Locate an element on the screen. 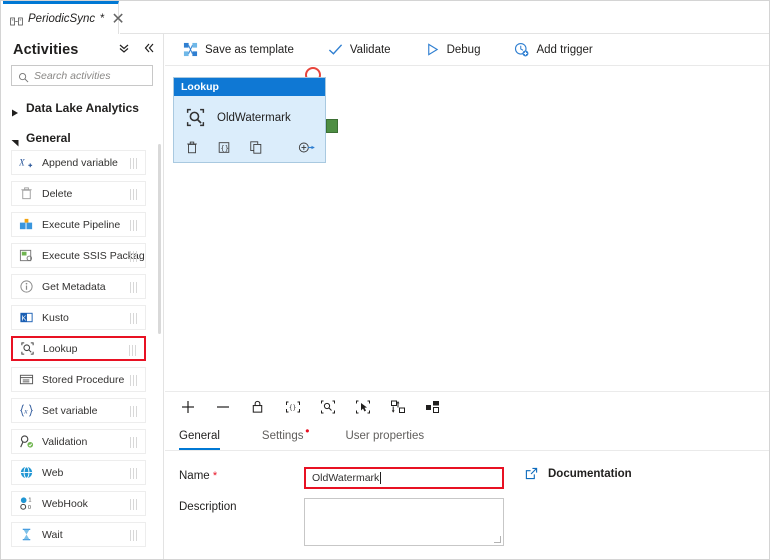 Image resolution: width=770 pixels, height=560 pixels. chevron-double-left-icon is located at coordinates (148, 47).